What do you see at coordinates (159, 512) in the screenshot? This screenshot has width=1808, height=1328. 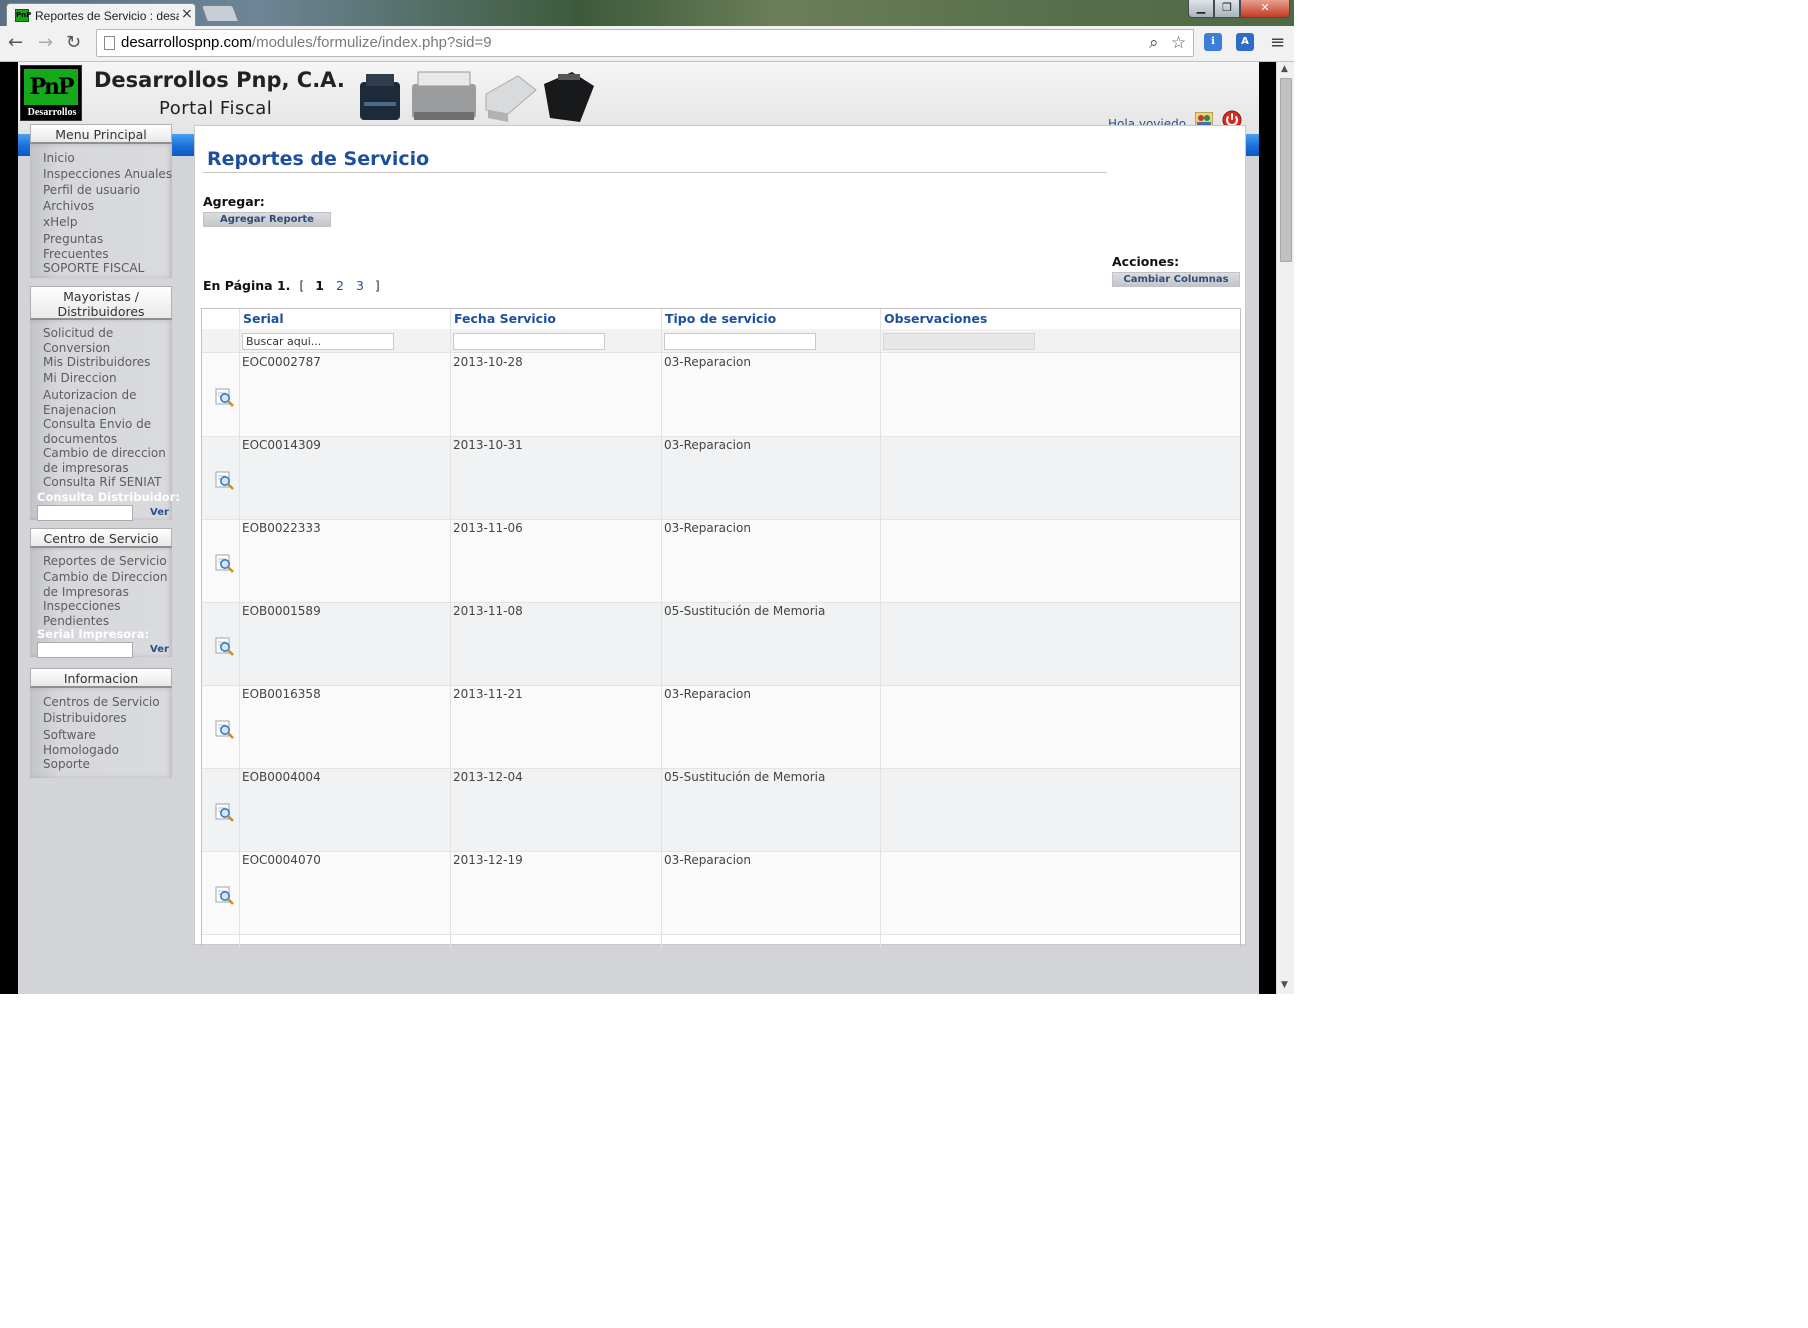 I see `consulta-distribuidor-ver-button: Ver` at bounding box center [159, 512].